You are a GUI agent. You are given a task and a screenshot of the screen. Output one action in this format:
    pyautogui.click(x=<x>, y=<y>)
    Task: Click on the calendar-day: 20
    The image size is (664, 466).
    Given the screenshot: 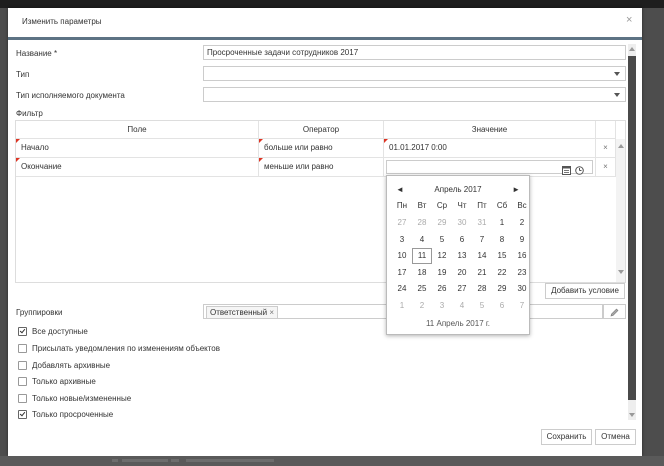 What is the action you would take?
    pyautogui.click(x=462, y=273)
    